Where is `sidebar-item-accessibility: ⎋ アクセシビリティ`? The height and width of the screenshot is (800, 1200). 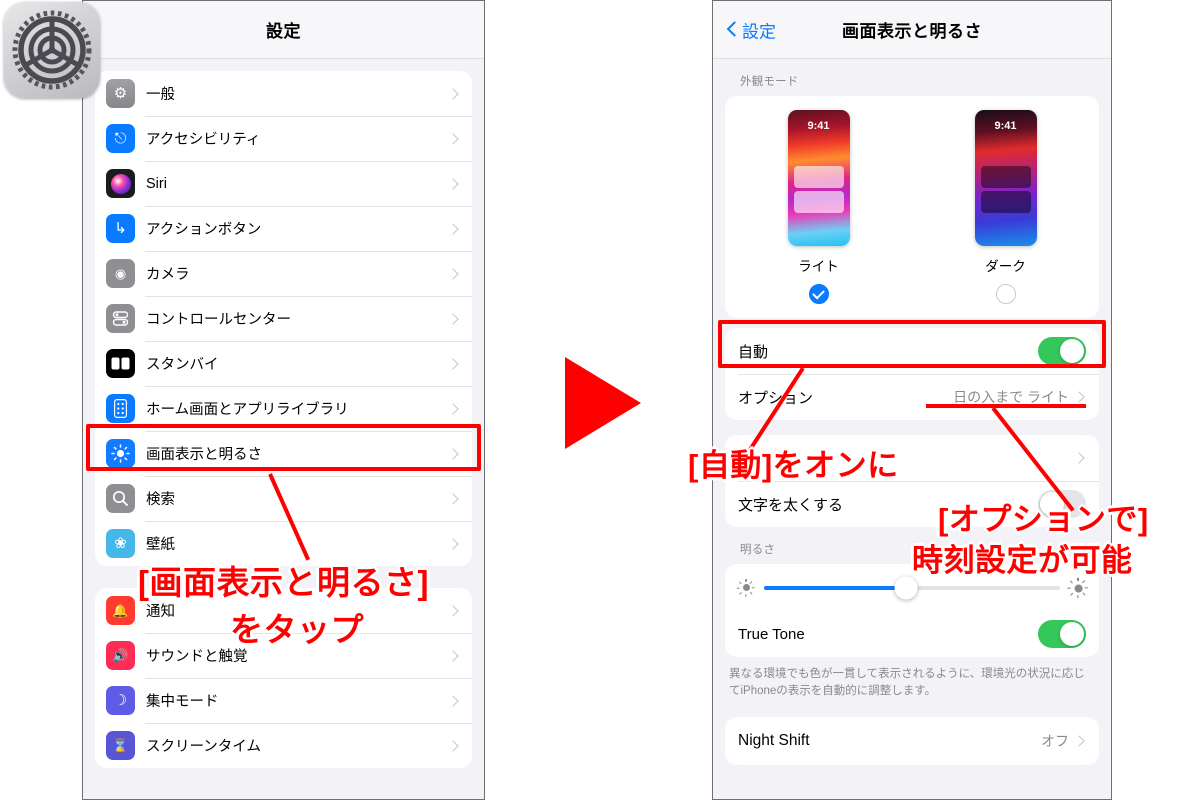
sidebar-item-accessibility: ⎋ アクセシビリティ is located at coordinates (283, 138).